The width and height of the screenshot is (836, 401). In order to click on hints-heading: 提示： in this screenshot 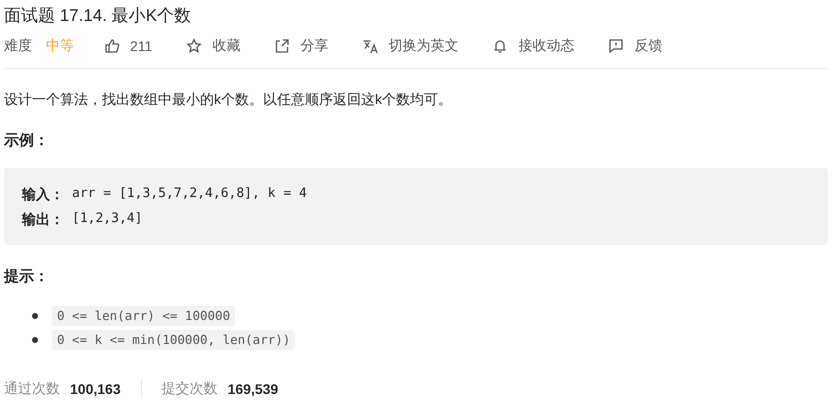, I will do `click(27, 276)`.